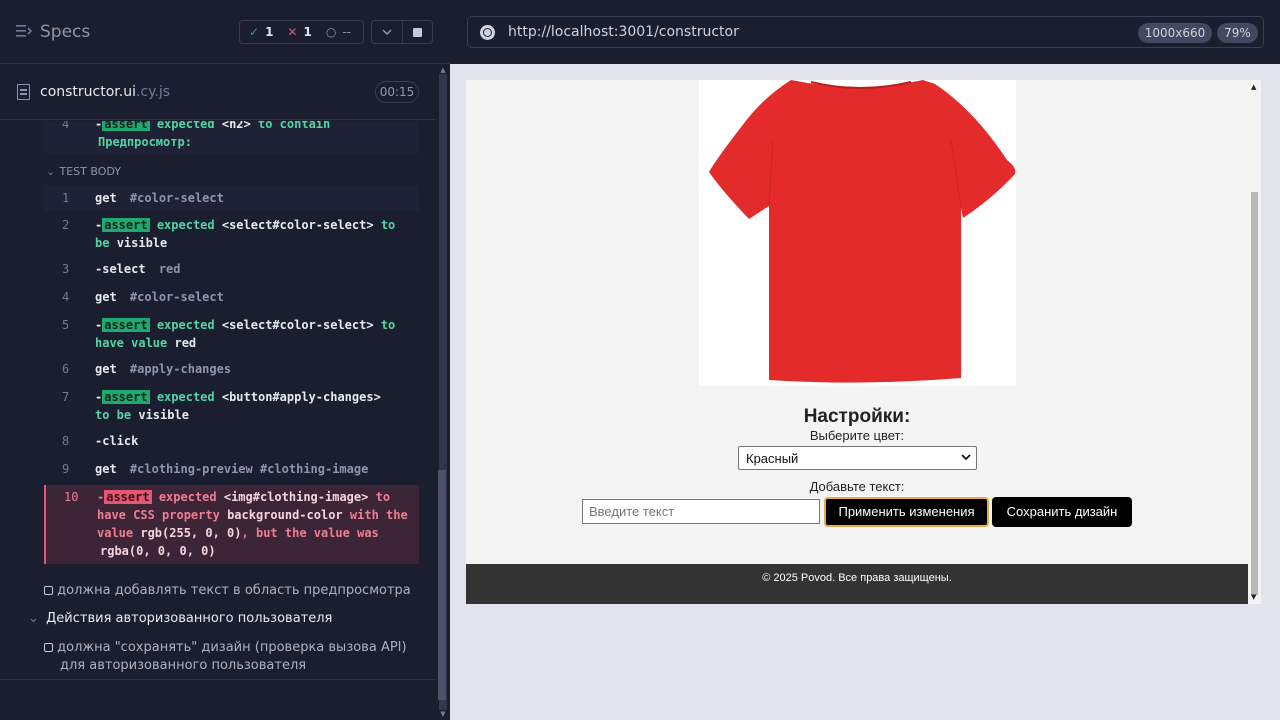  I want to click on assert-subject: <h2>, so click(236, 126).